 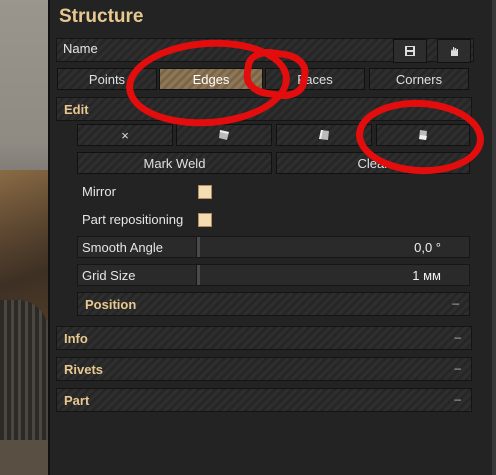 I want to click on grid-size-label: Grid Size, so click(x=109, y=275).